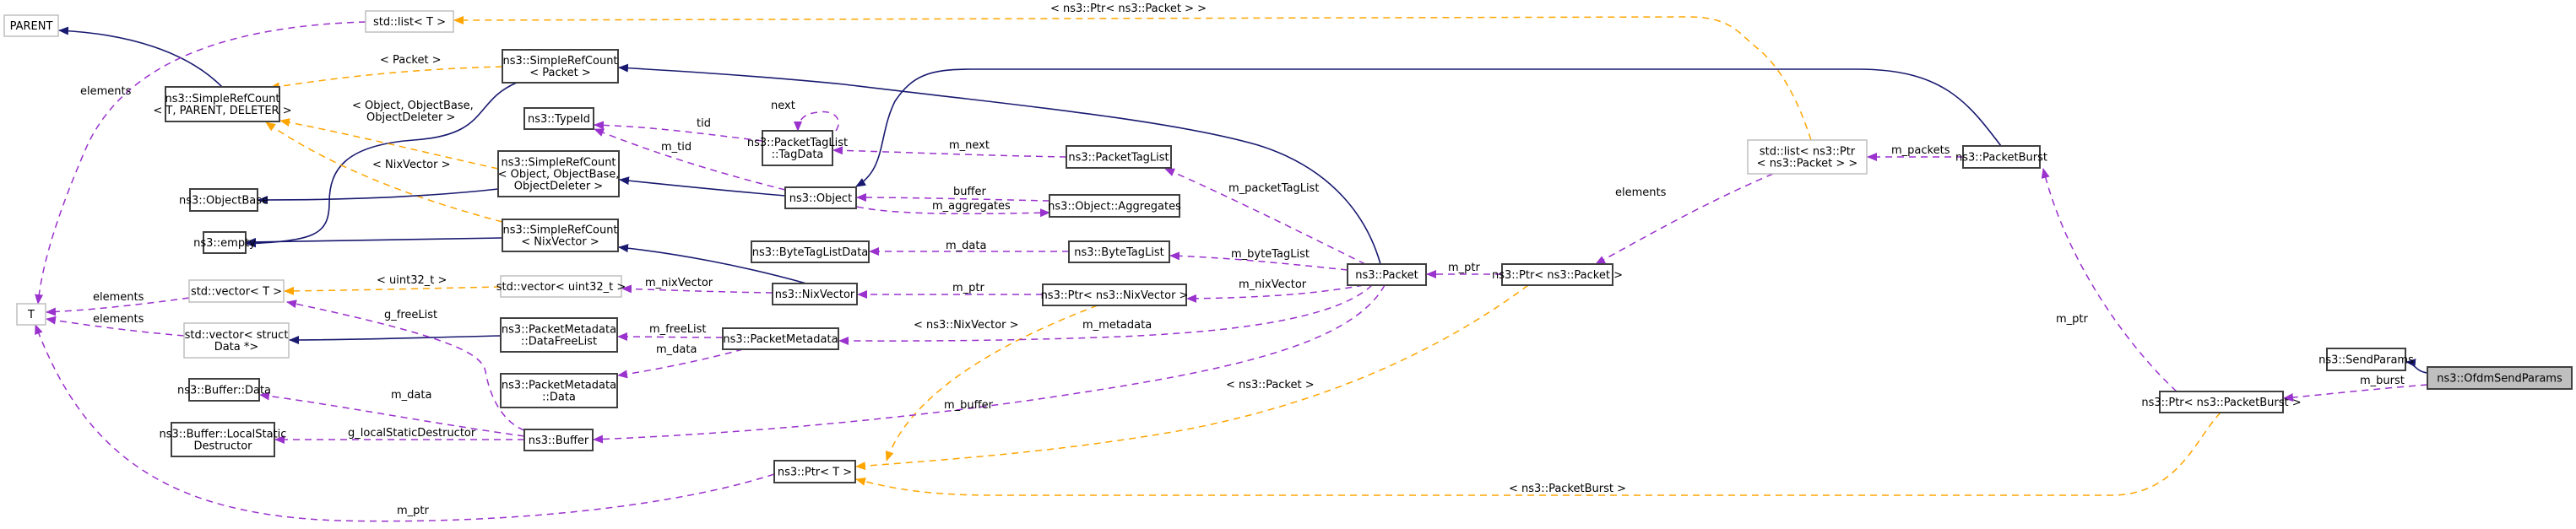  Describe the element at coordinates (2221, 402) in the screenshot. I see `class-node-ptr-packetburst: ns3::Ptr< ns3::PacketBurst >` at that location.